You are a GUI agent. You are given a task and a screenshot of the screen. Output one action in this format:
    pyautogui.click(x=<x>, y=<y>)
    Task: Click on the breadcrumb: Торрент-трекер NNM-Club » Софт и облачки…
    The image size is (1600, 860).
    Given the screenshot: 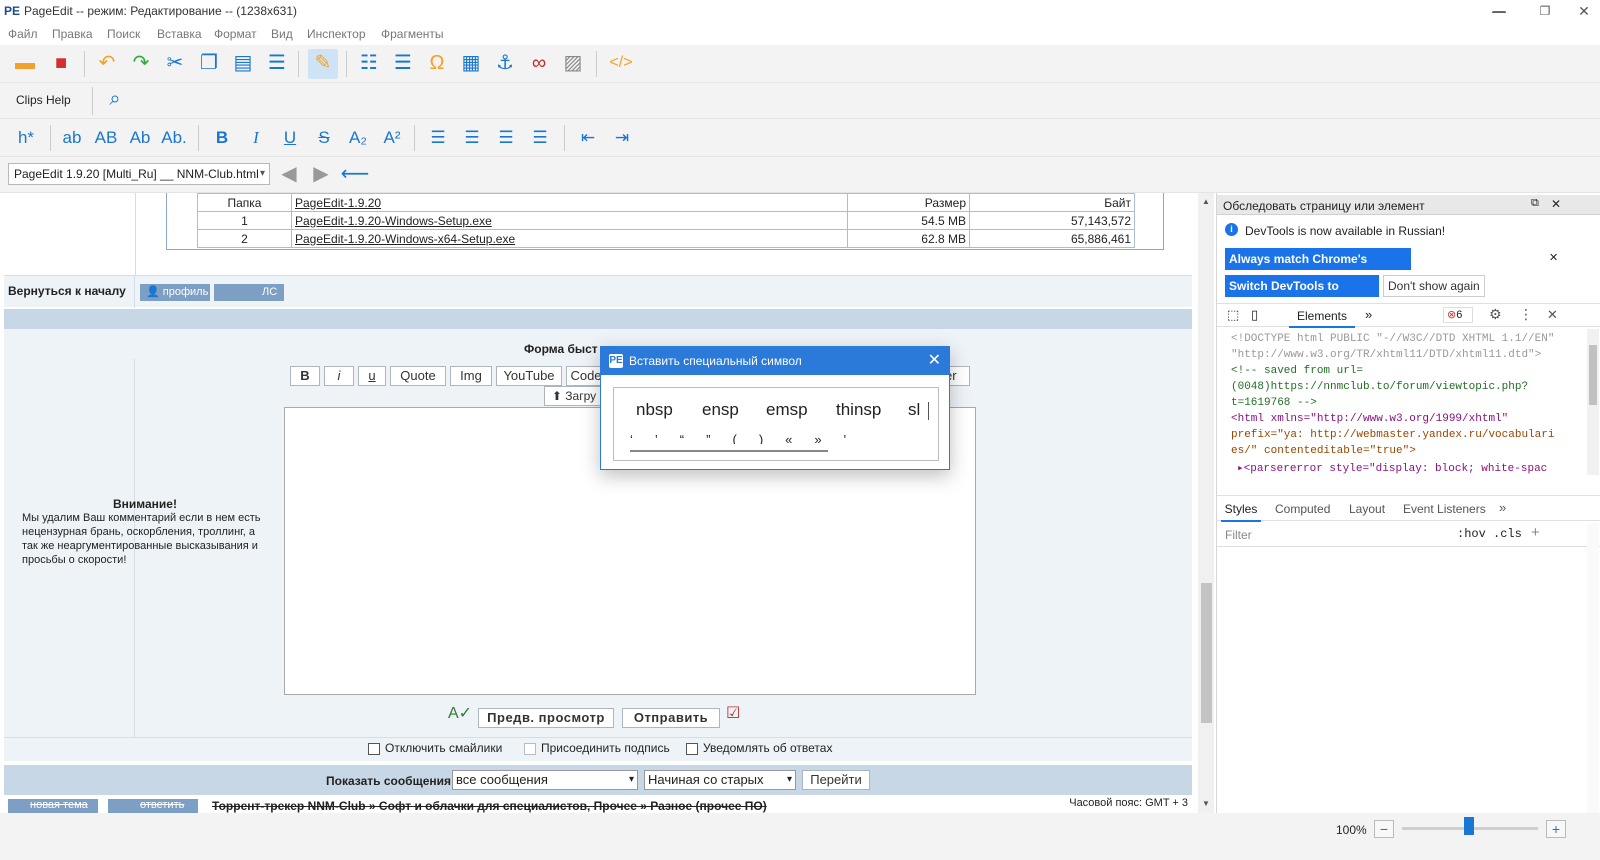 What is the action you would take?
    pyautogui.click(x=489, y=806)
    